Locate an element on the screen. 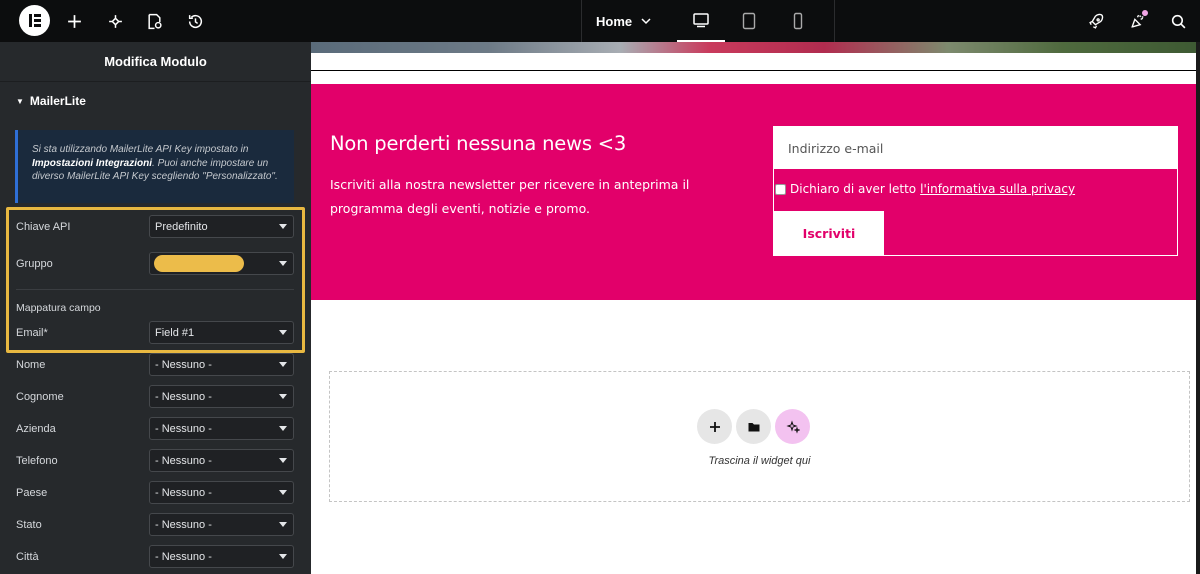 Image resolution: width=1200 pixels, height=574 pixels. mobile-icon is located at coordinates (798, 21).